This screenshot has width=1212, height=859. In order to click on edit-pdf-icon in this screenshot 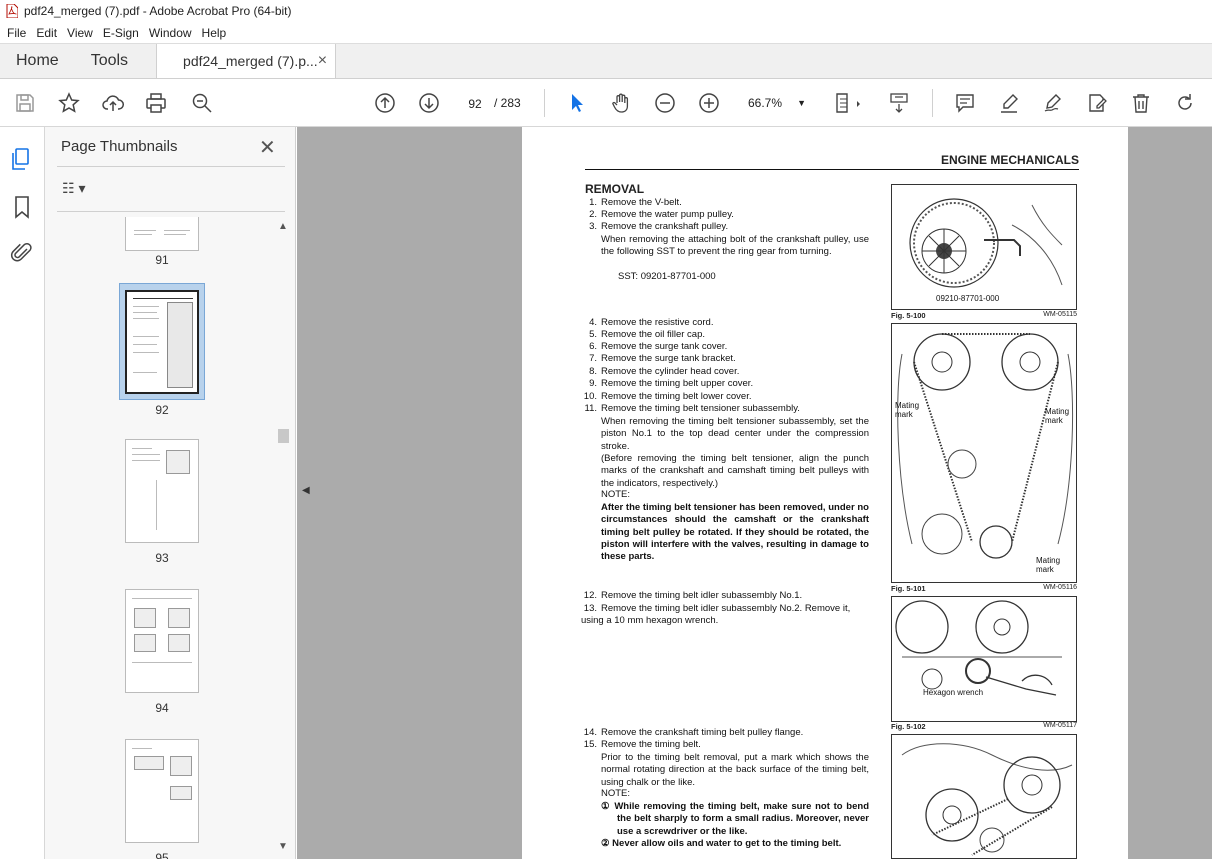, I will do `click(1097, 103)`.